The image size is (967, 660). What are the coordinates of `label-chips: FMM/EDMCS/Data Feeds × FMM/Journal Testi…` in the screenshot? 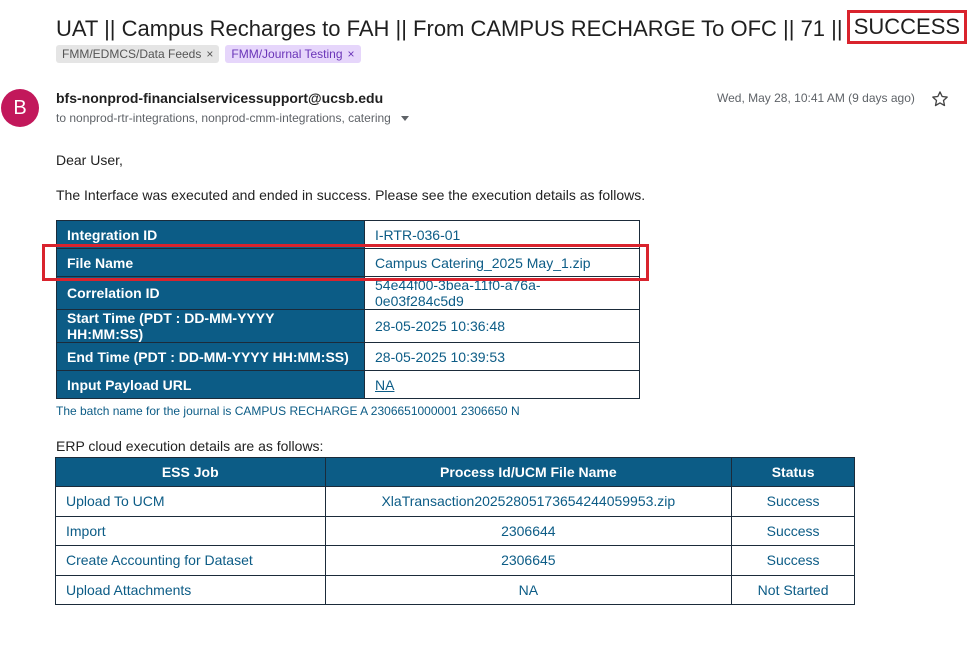 It's located at (208, 54).